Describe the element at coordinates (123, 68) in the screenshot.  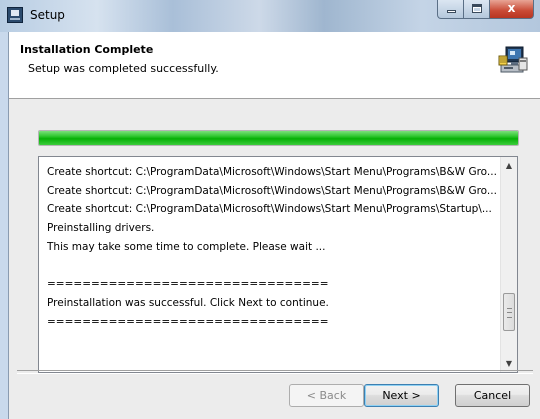
I see `page-subtitle: Setup was completed successfully.` at that location.